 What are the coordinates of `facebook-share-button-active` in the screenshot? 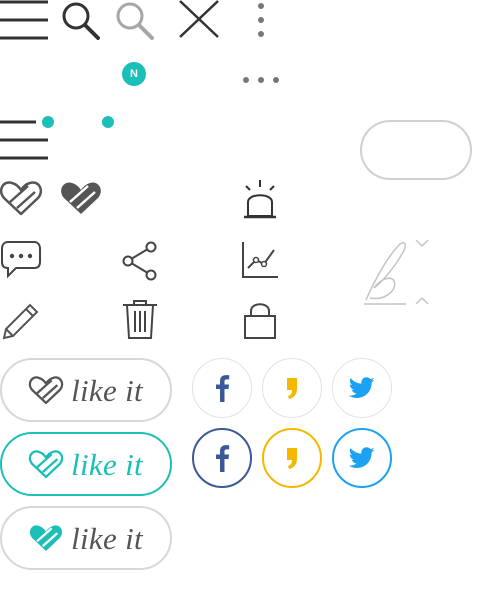 It's located at (222, 458).